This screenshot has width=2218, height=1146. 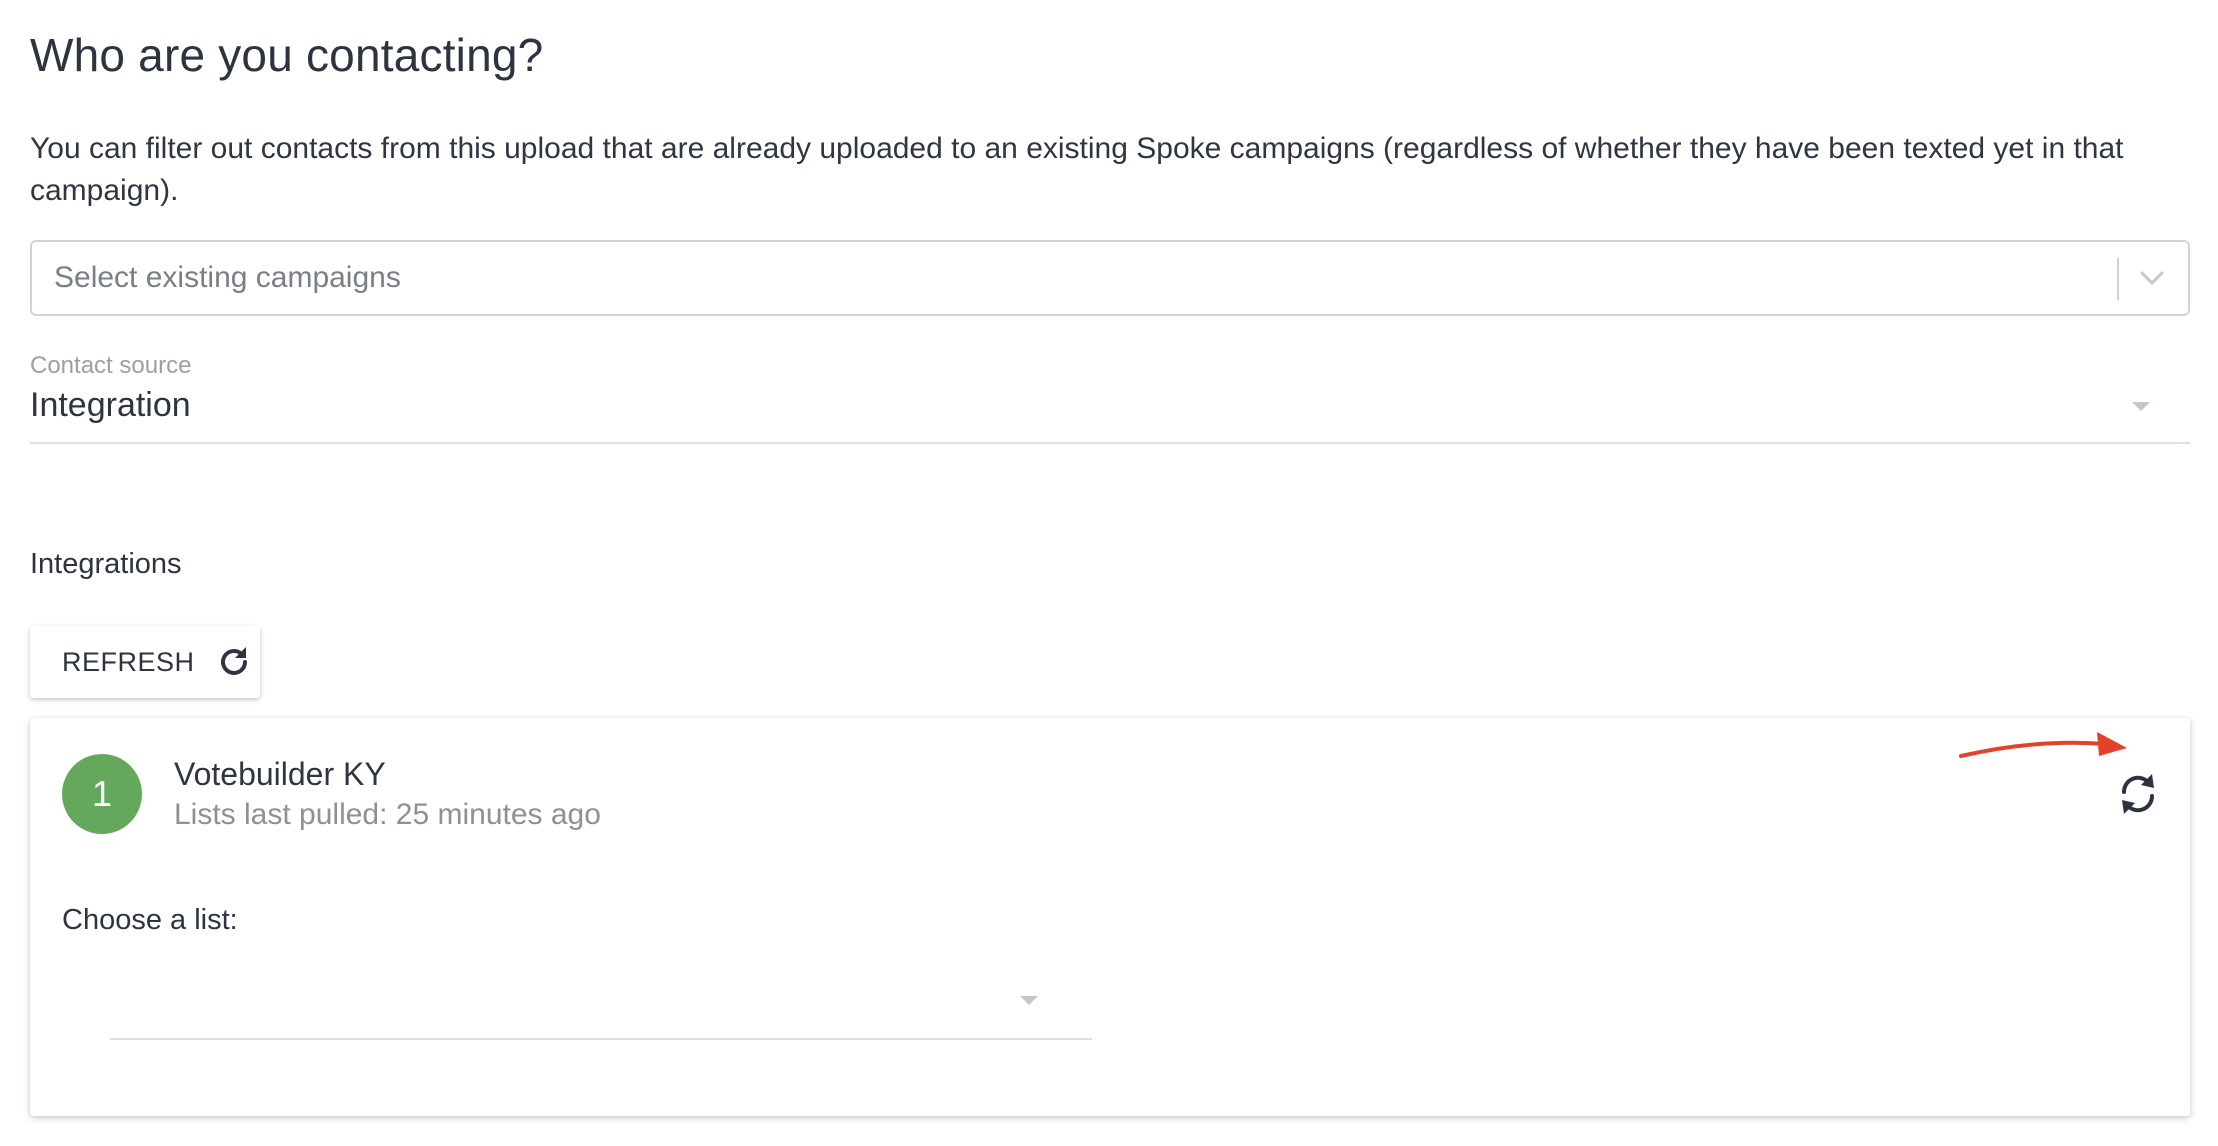 I want to click on refresh-icon, so click(x=233, y=661).